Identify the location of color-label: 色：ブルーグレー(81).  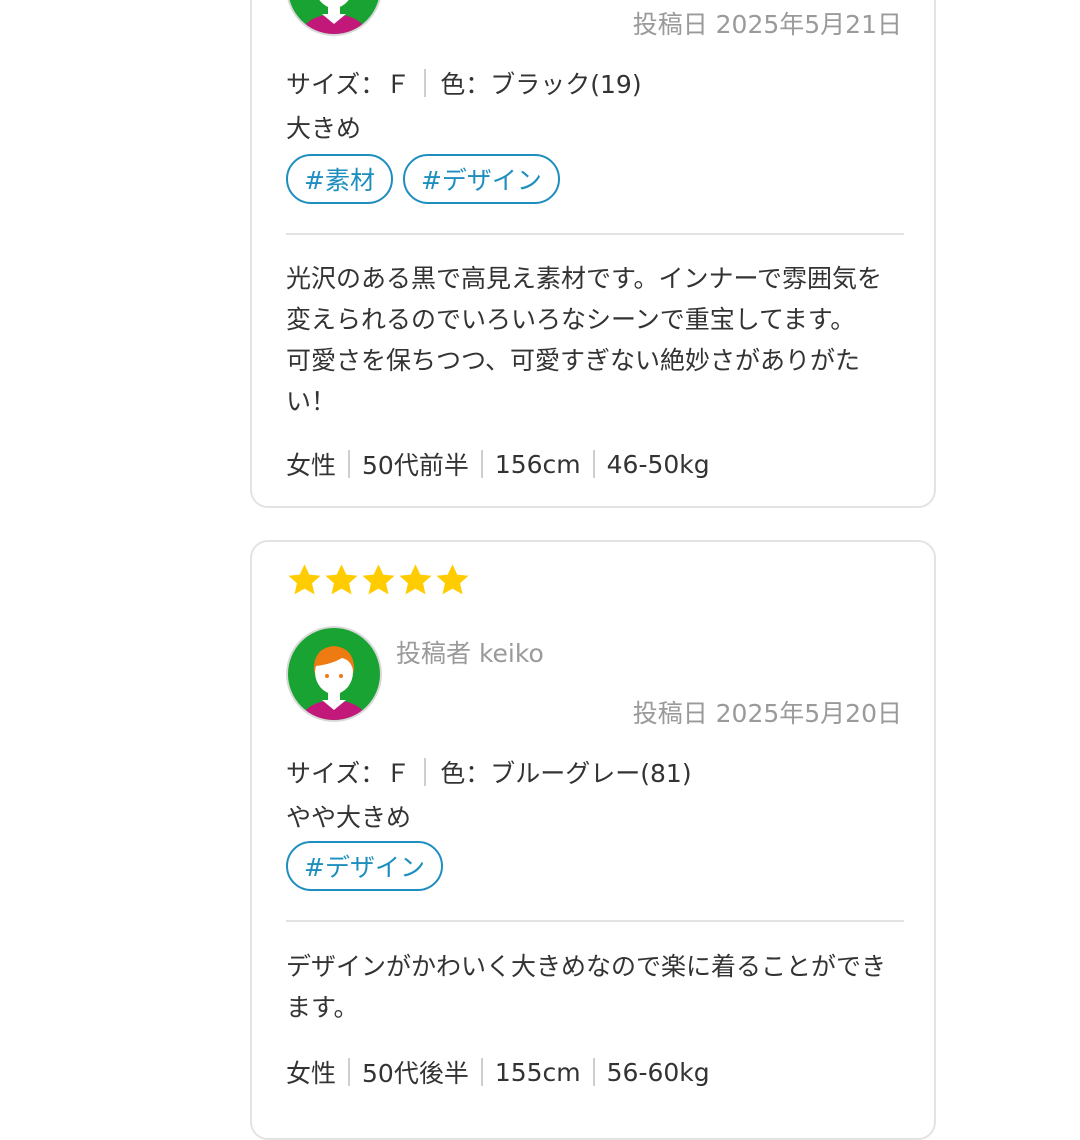
(566, 773).